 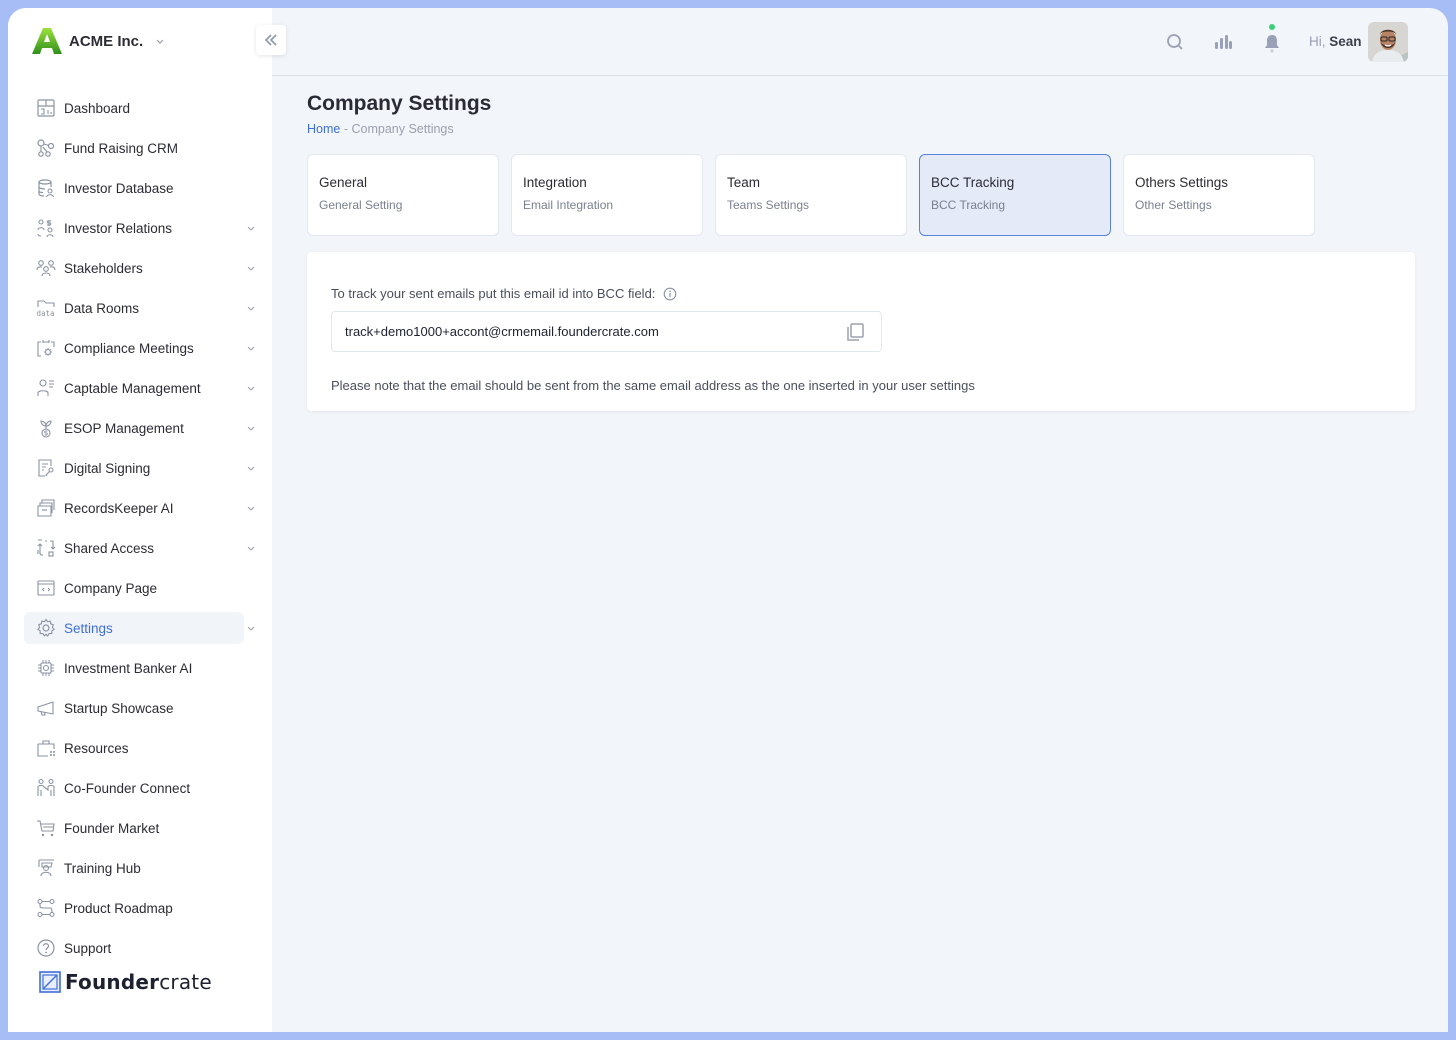 I want to click on bell-icon, so click(x=1272, y=43).